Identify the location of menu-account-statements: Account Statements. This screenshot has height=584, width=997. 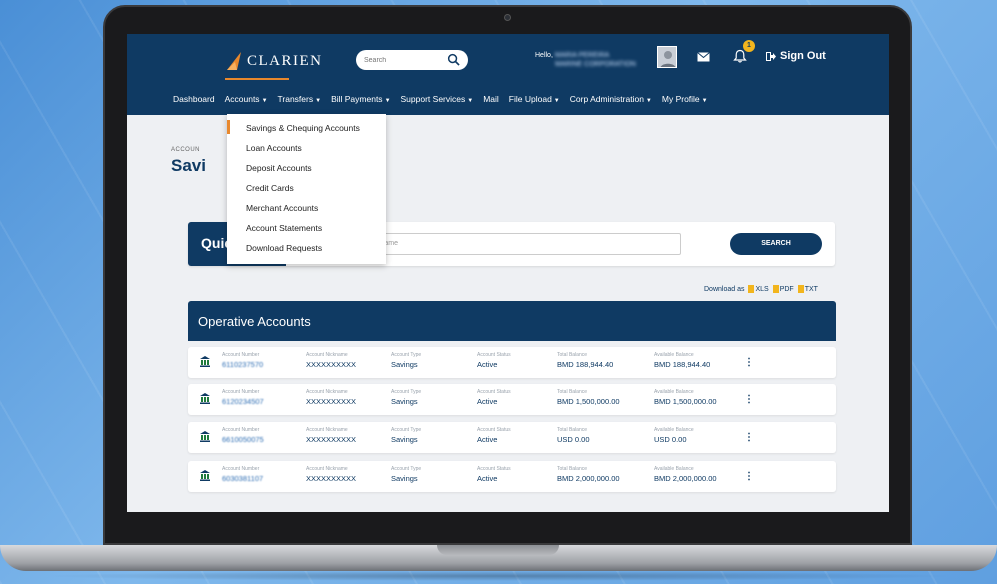
(306, 228).